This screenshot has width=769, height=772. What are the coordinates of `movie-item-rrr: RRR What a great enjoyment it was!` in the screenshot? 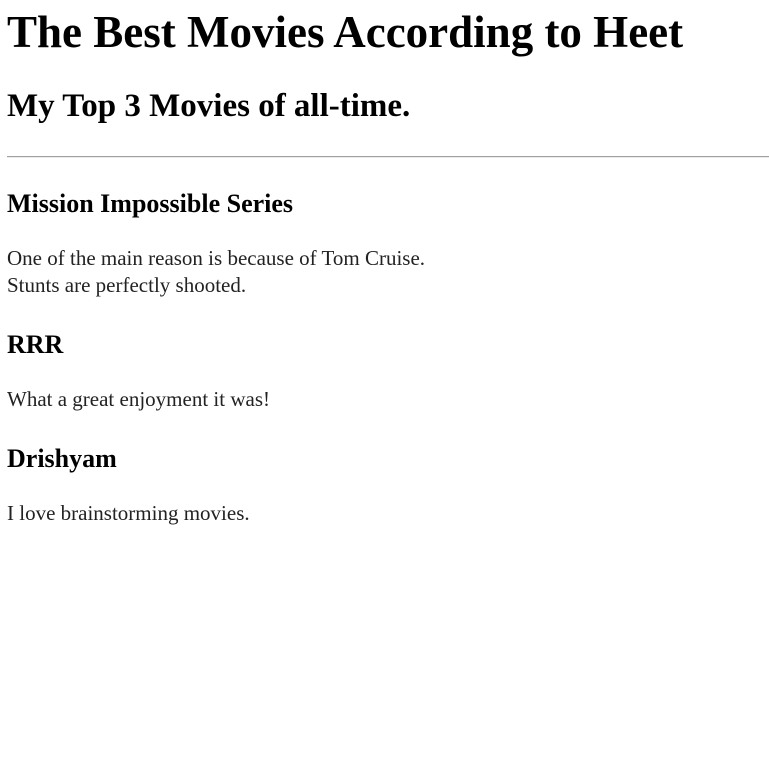 It's located at (388, 371).